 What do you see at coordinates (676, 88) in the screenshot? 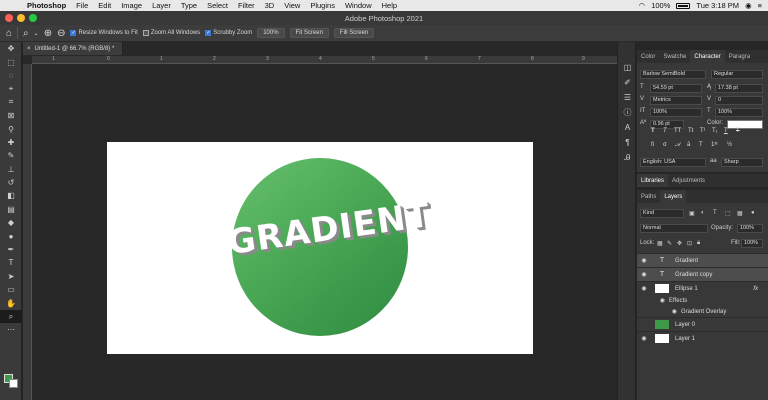
I see `font-size-field: 54.59 pt` at bounding box center [676, 88].